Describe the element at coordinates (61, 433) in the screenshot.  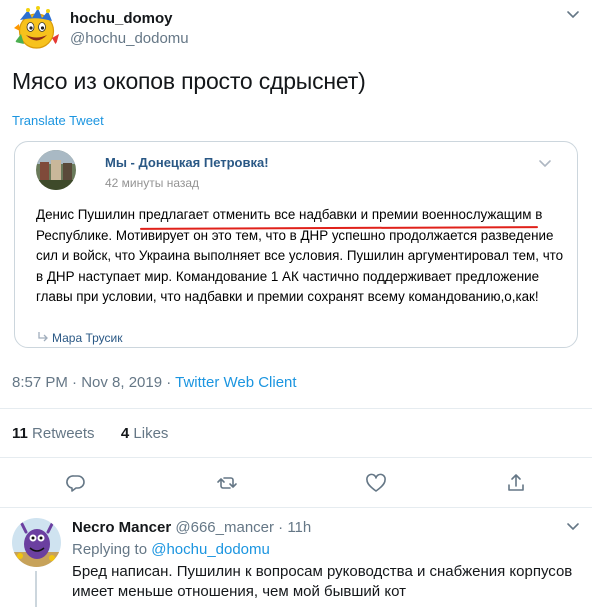
I see `retweets-label: Retweets` at that location.